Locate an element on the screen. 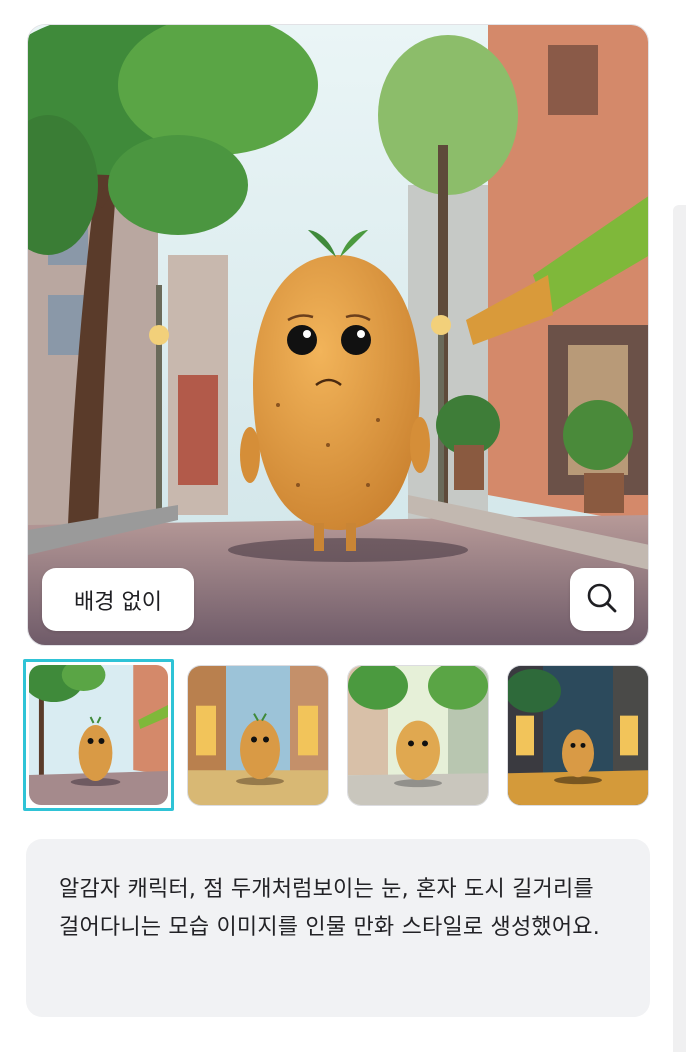 This screenshot has width=686, height=1052. search-icon is located at coordinates (602, 600).